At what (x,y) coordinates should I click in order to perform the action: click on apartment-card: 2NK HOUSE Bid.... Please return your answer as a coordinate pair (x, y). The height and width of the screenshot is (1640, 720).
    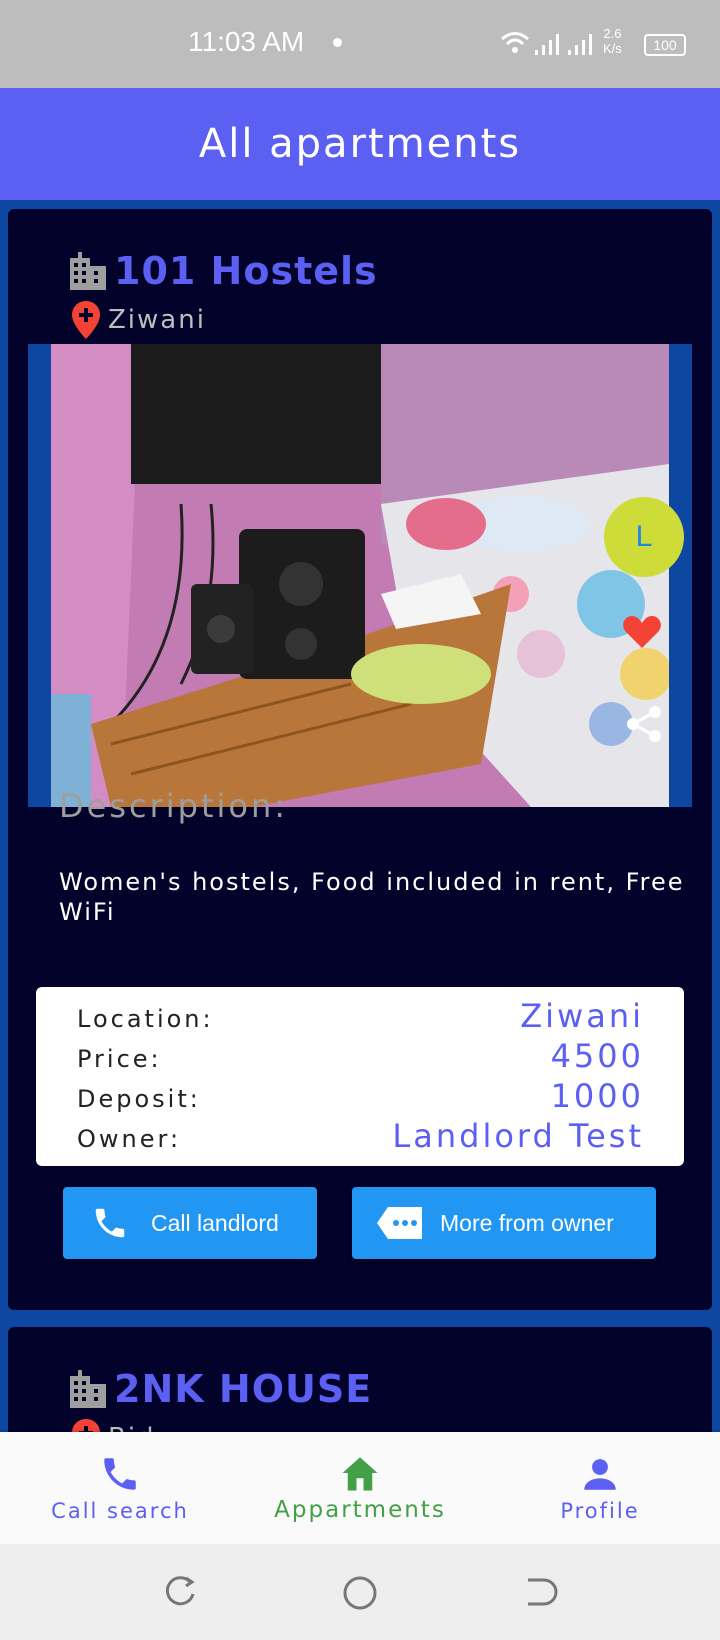
    Looking at the image, I should click on (360, 1379).